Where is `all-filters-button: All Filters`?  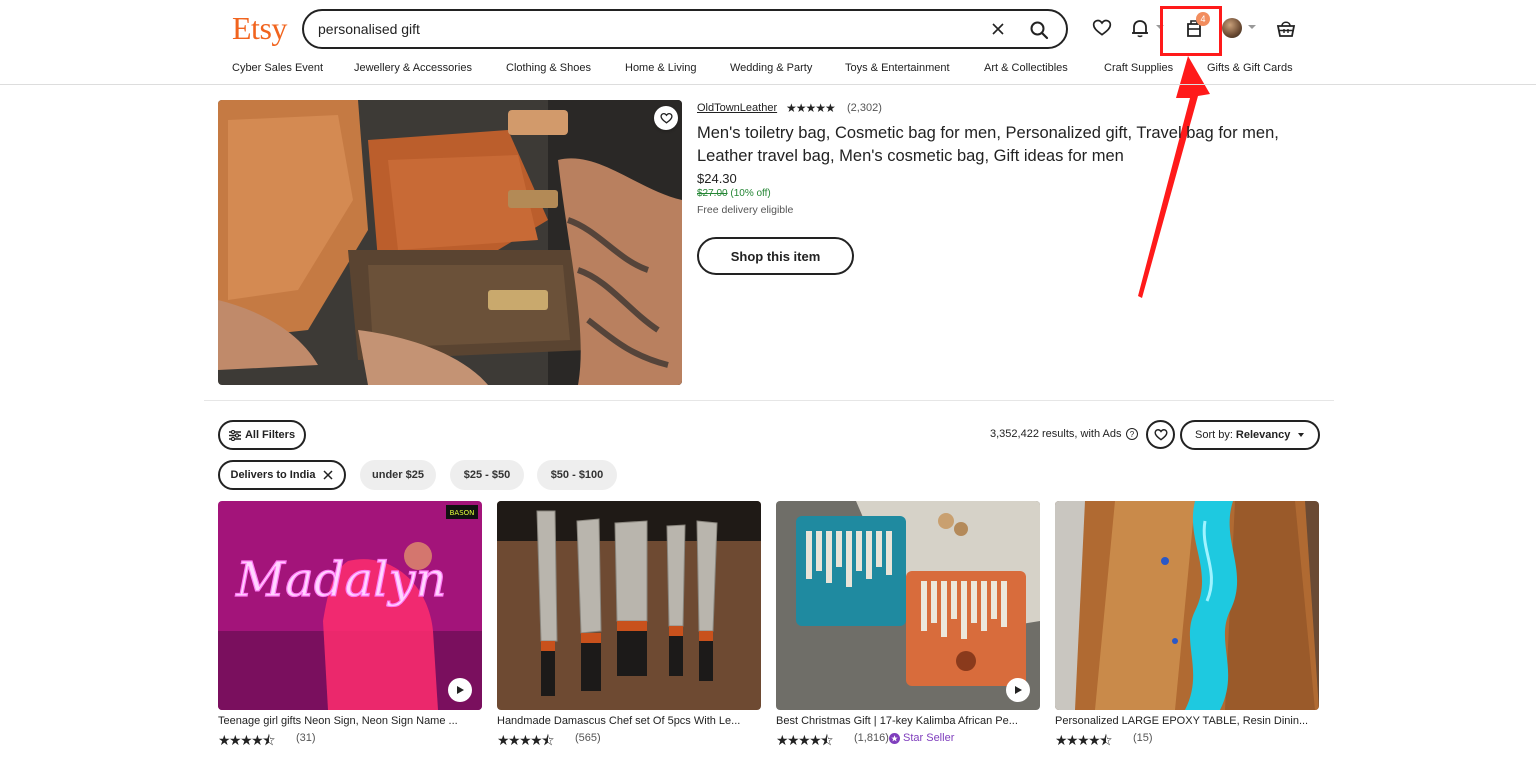 all-filters-button: All Filters is located at coordinates (262, 435).